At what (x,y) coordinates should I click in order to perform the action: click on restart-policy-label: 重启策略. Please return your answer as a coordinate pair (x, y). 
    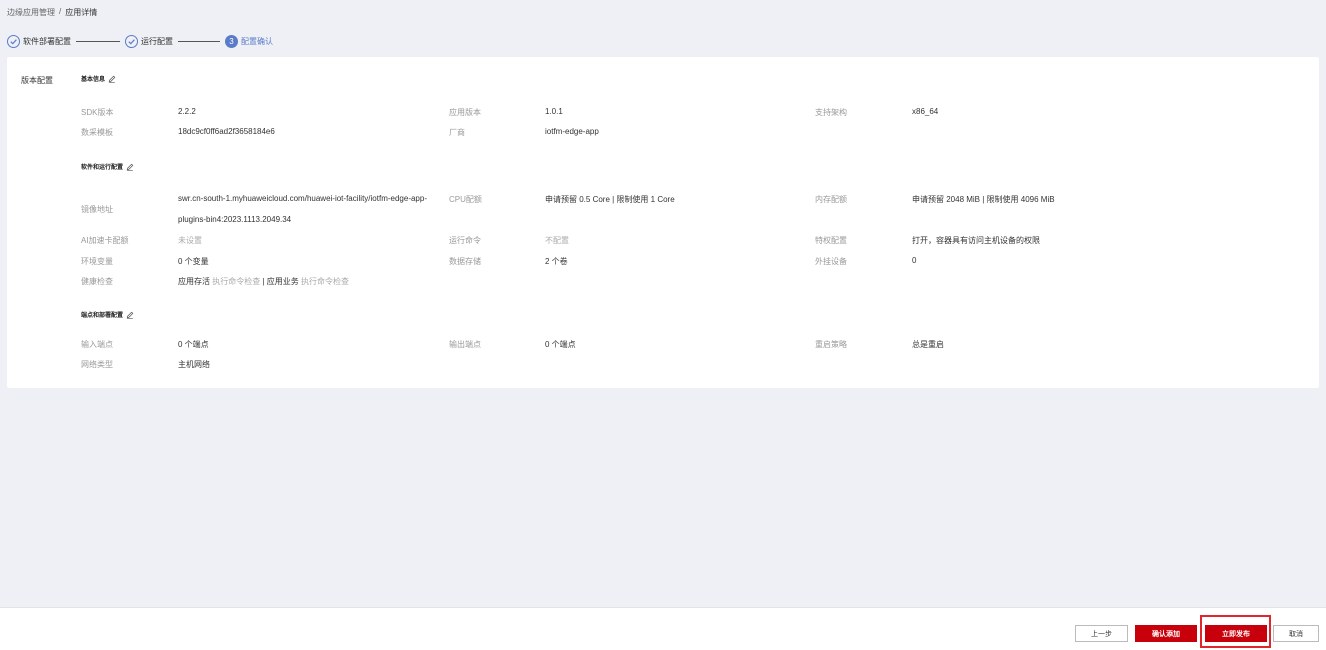
    Looking at the image, I should click on (831, 344).